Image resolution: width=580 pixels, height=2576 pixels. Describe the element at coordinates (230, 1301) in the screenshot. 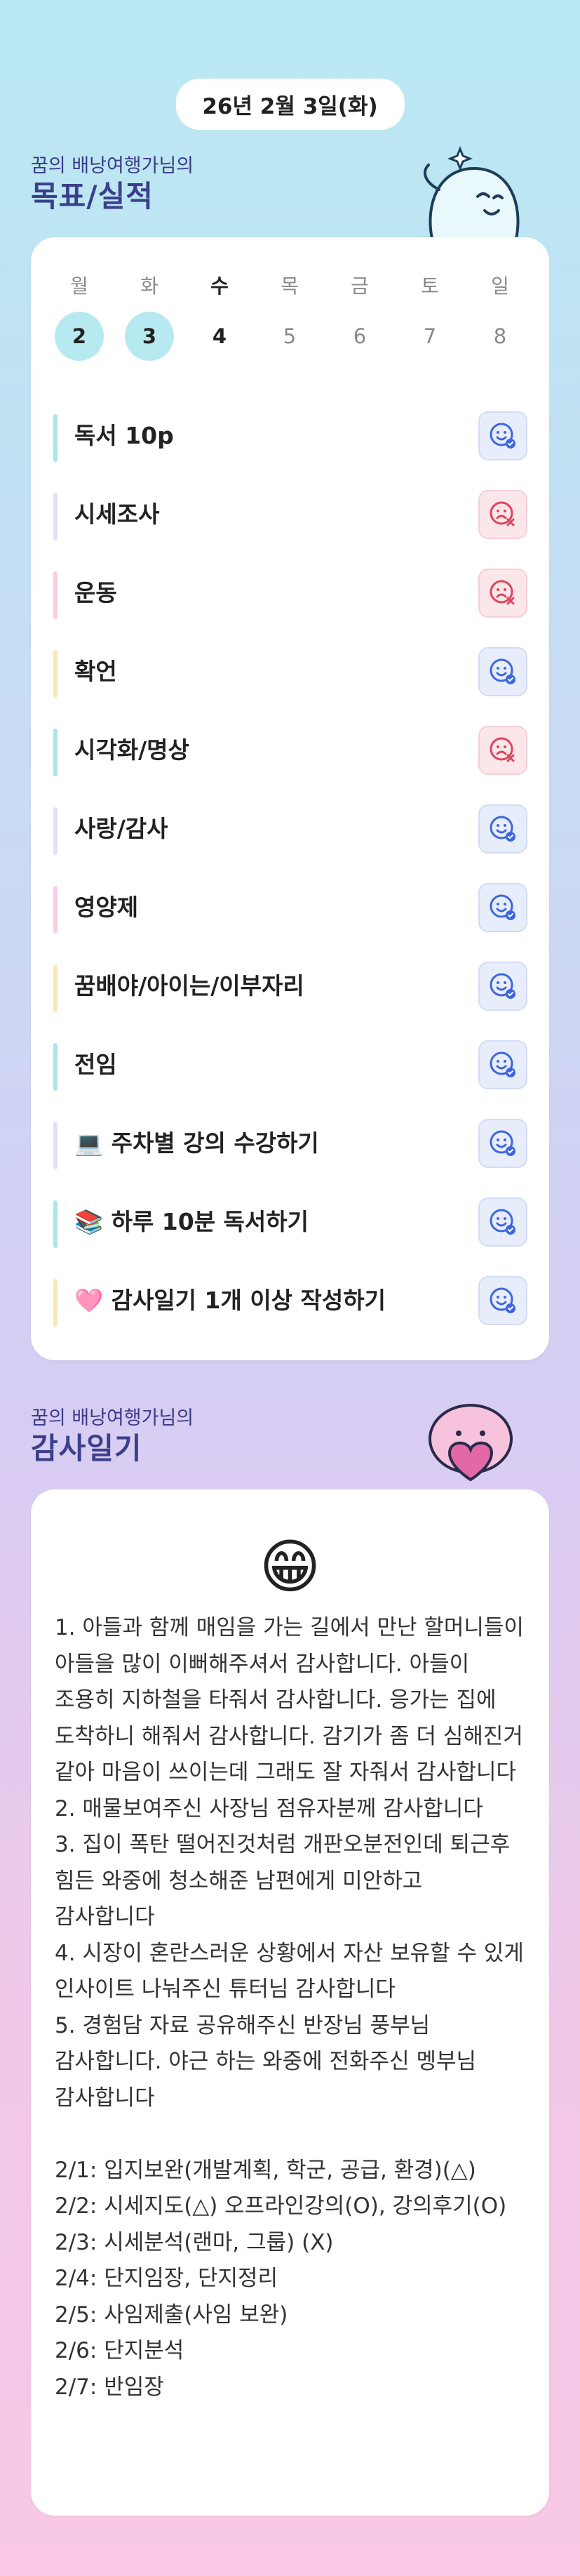

I see `habit-label: 🩷 감사일기 1개 이상 작성하기` at that location.